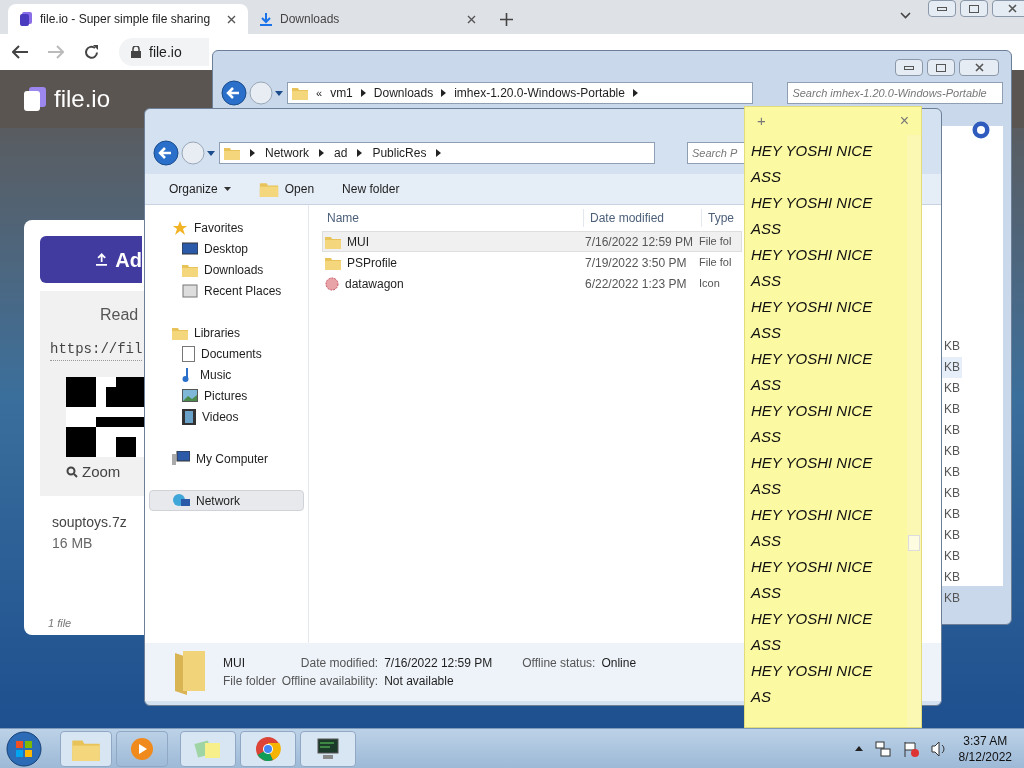  Describe the element at coordinates (101, 472) in the screenshot. I see `zoom-link: Zoom` at that location.